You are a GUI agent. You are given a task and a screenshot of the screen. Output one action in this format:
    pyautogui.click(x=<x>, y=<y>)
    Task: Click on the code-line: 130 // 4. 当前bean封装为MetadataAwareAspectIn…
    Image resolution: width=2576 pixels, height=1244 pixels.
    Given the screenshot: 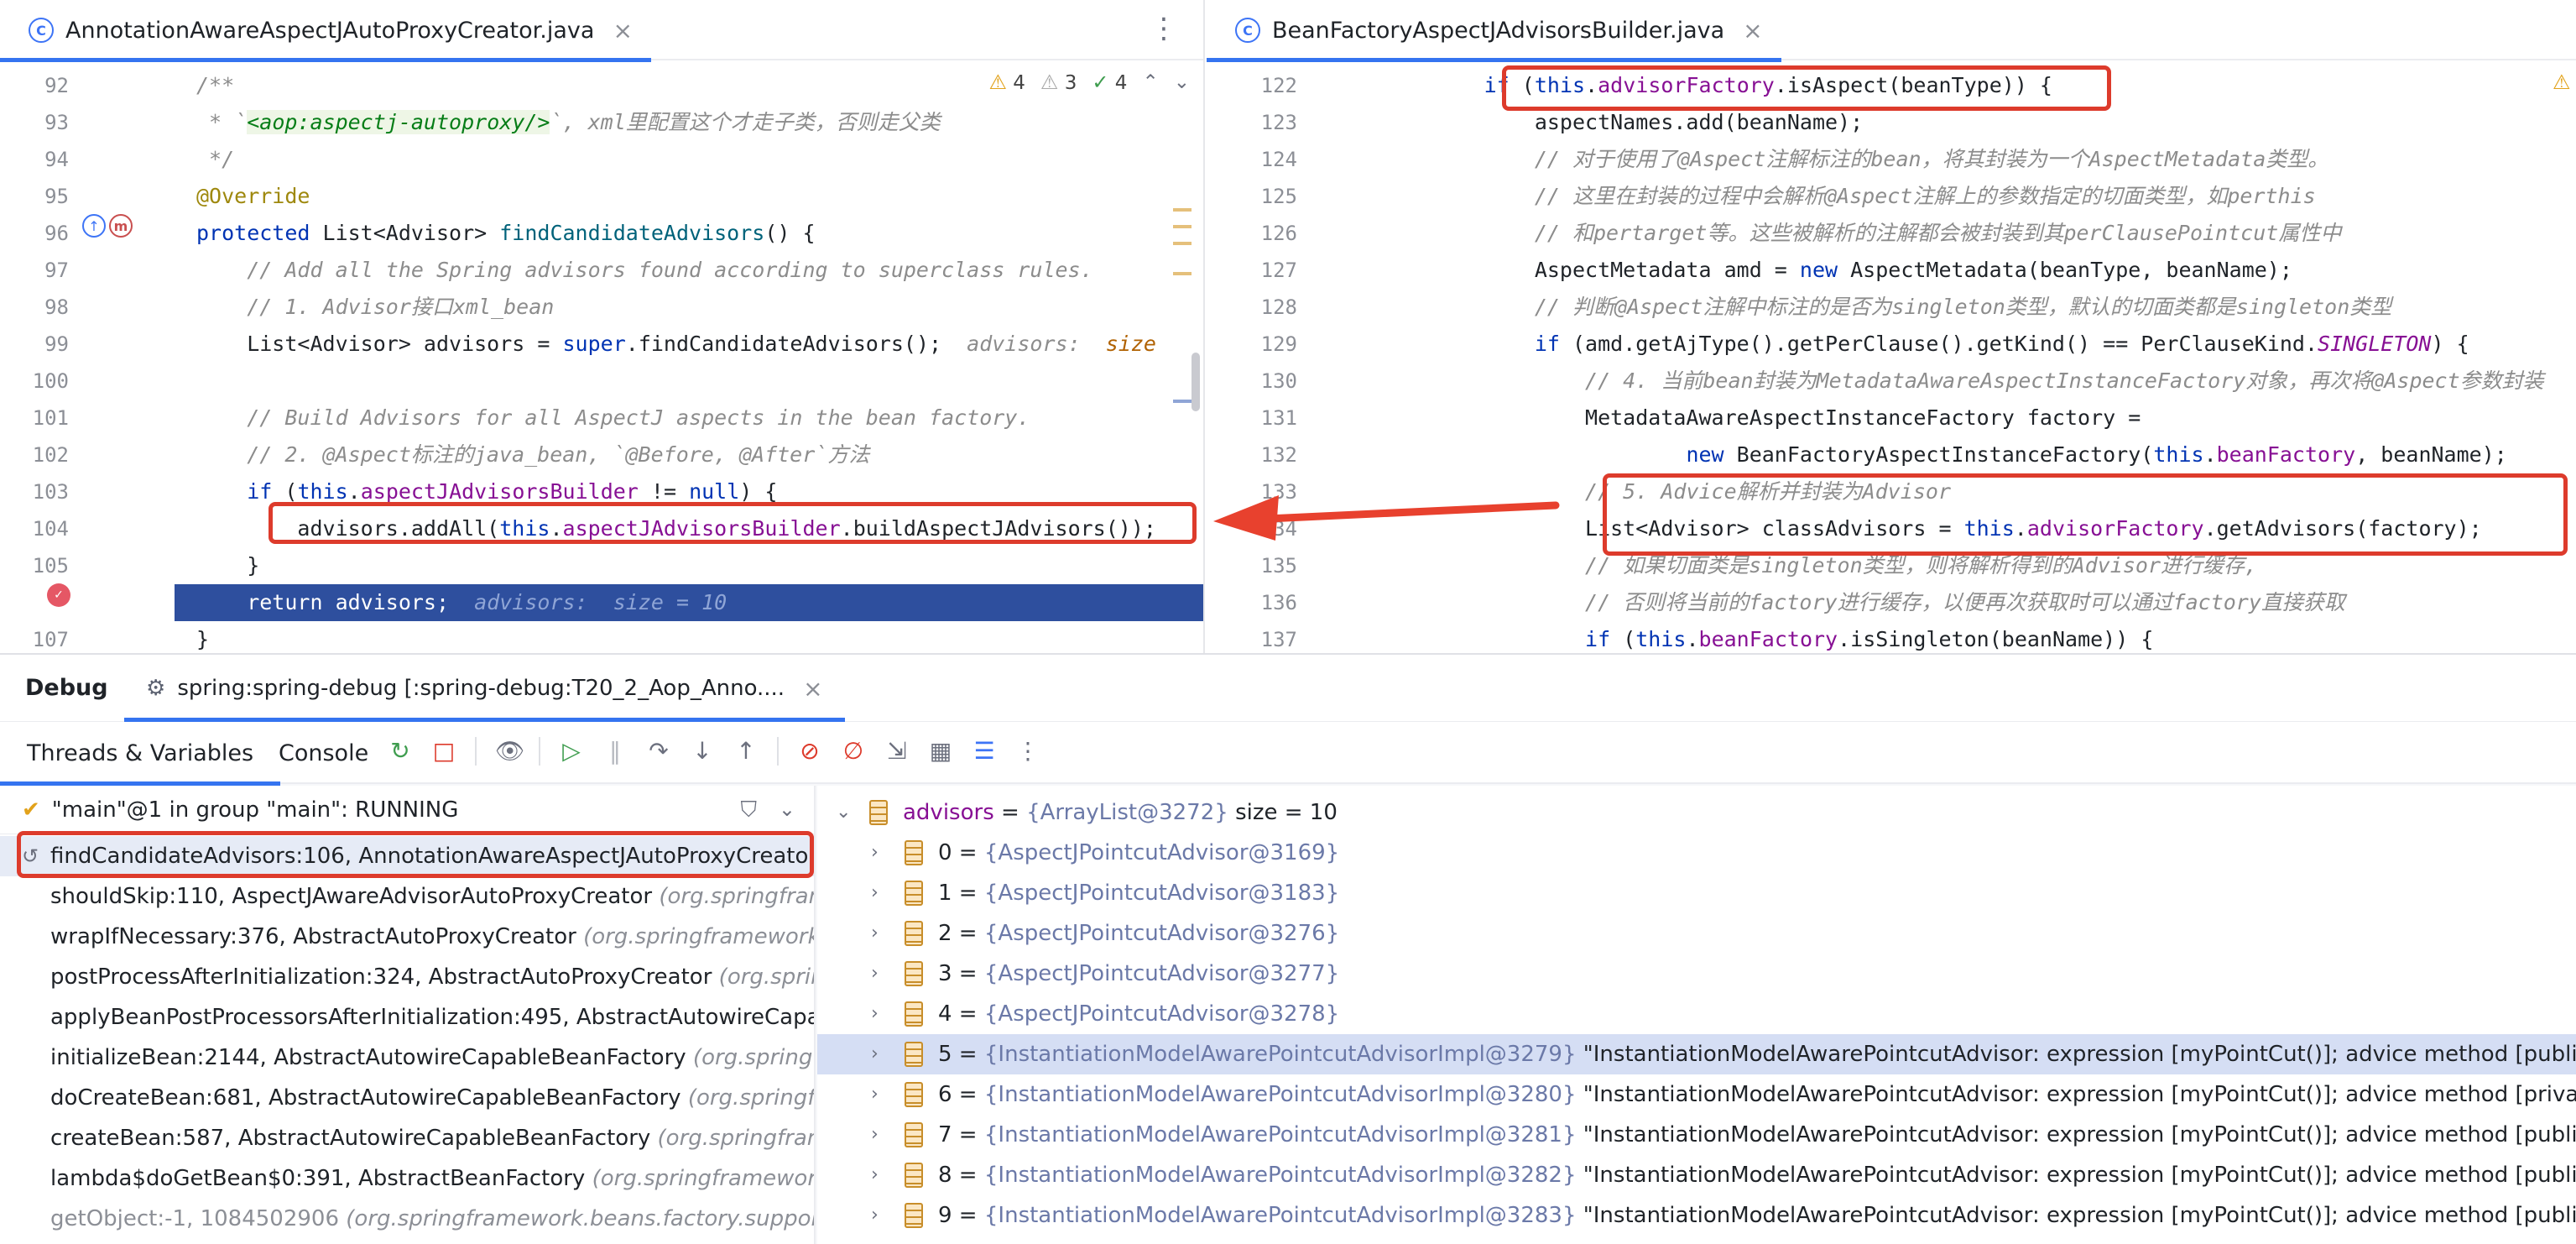 What is the action you would take?
    pyautogui.click(x=1891, y=381)
    